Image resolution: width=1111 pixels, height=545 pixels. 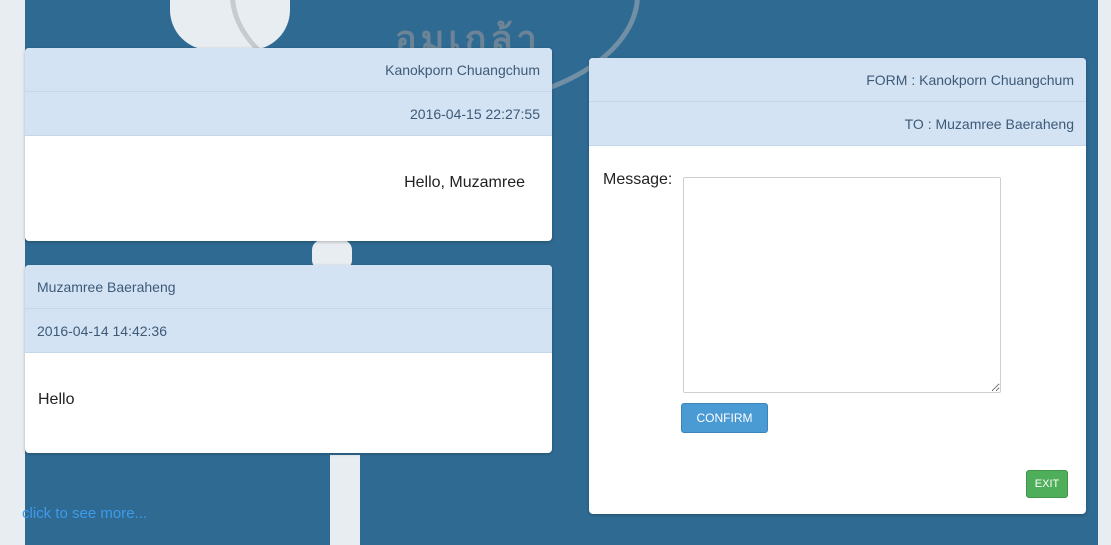 I want to click on message-sender: Kanokporn Chuangchum, so click(x=288, y=70).